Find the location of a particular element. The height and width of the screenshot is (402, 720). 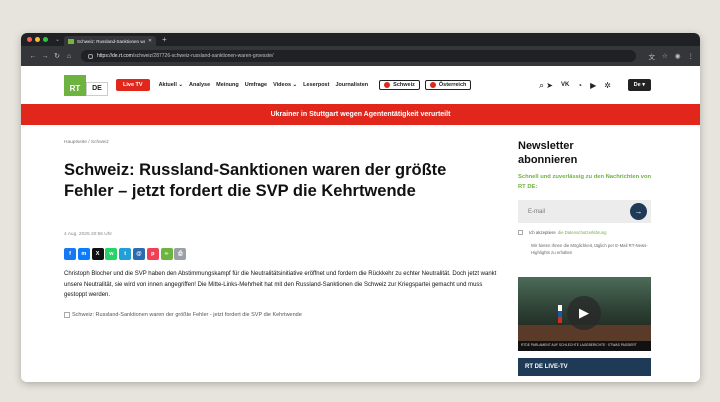

live-tv-button: Live TV is located at coordinates (133, 85).